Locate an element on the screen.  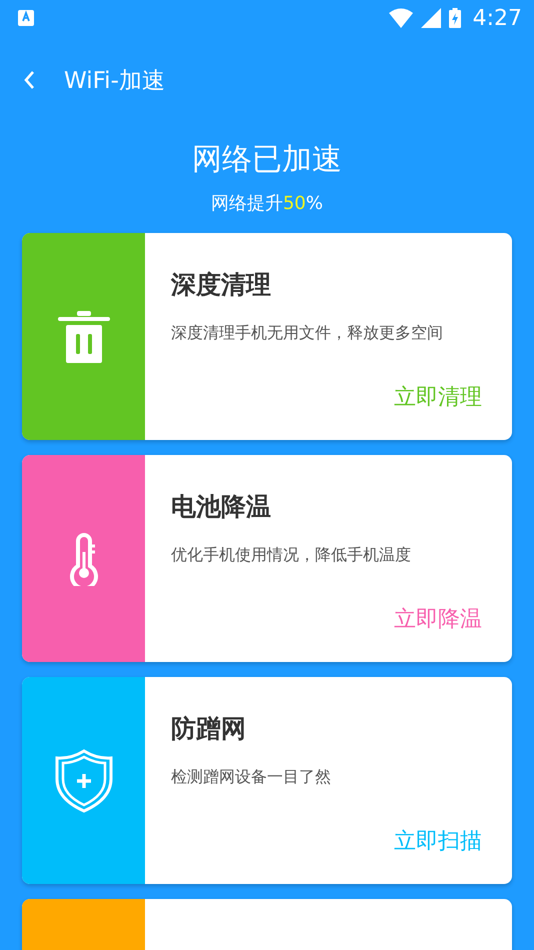
battery-icon is located at coordinates (454, 18).